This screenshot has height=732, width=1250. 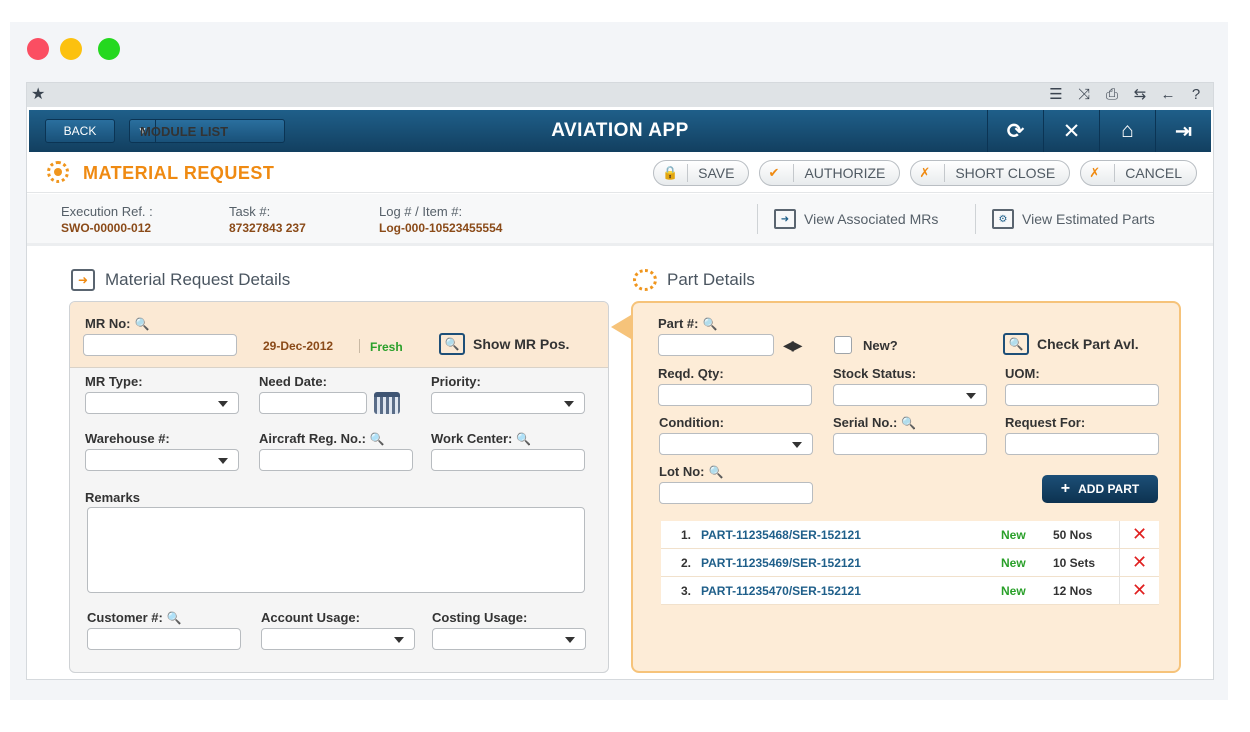 I want to click on close-icon: ✕, so click(x=1071, y=131).